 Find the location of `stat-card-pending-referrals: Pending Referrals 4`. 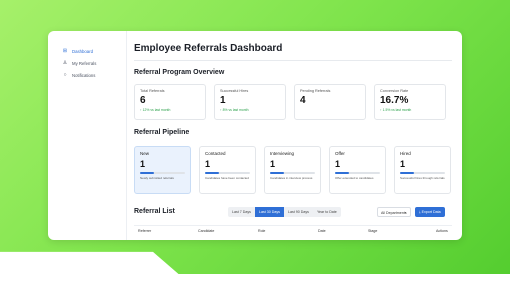

stat-card-pending-referrals: Pending Referrals 4 is located at coordinates (330, 102).